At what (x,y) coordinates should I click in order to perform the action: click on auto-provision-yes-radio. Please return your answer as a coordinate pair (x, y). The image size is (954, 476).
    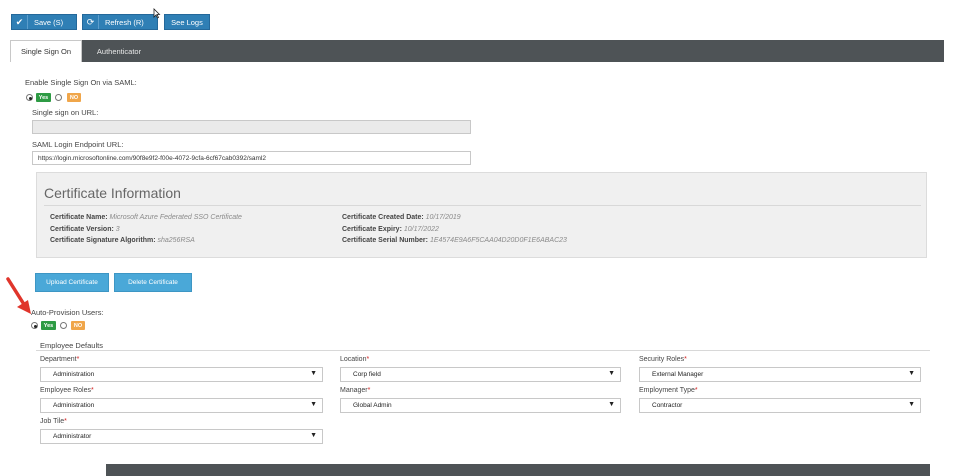
    Looking at the image, I should click on (34, 325).